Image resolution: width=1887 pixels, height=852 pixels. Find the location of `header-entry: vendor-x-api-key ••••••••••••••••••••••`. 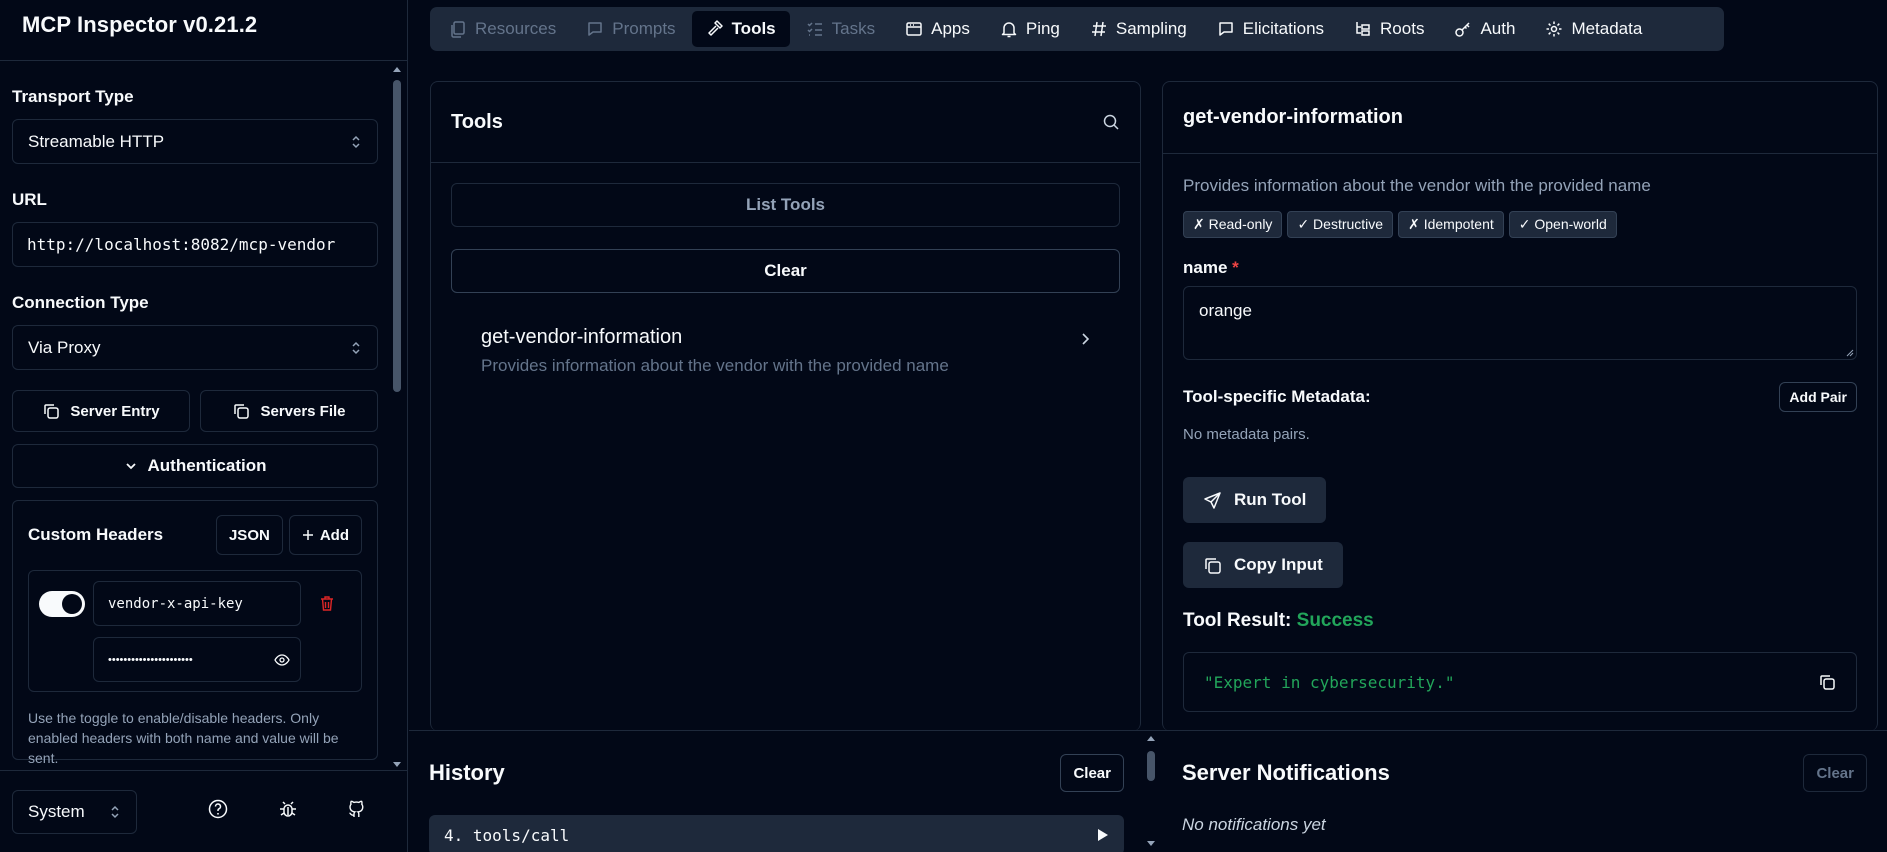

header-entry: vendor-x-api-key •••••••••••••••••••••• is located at coordinates (195, 631).